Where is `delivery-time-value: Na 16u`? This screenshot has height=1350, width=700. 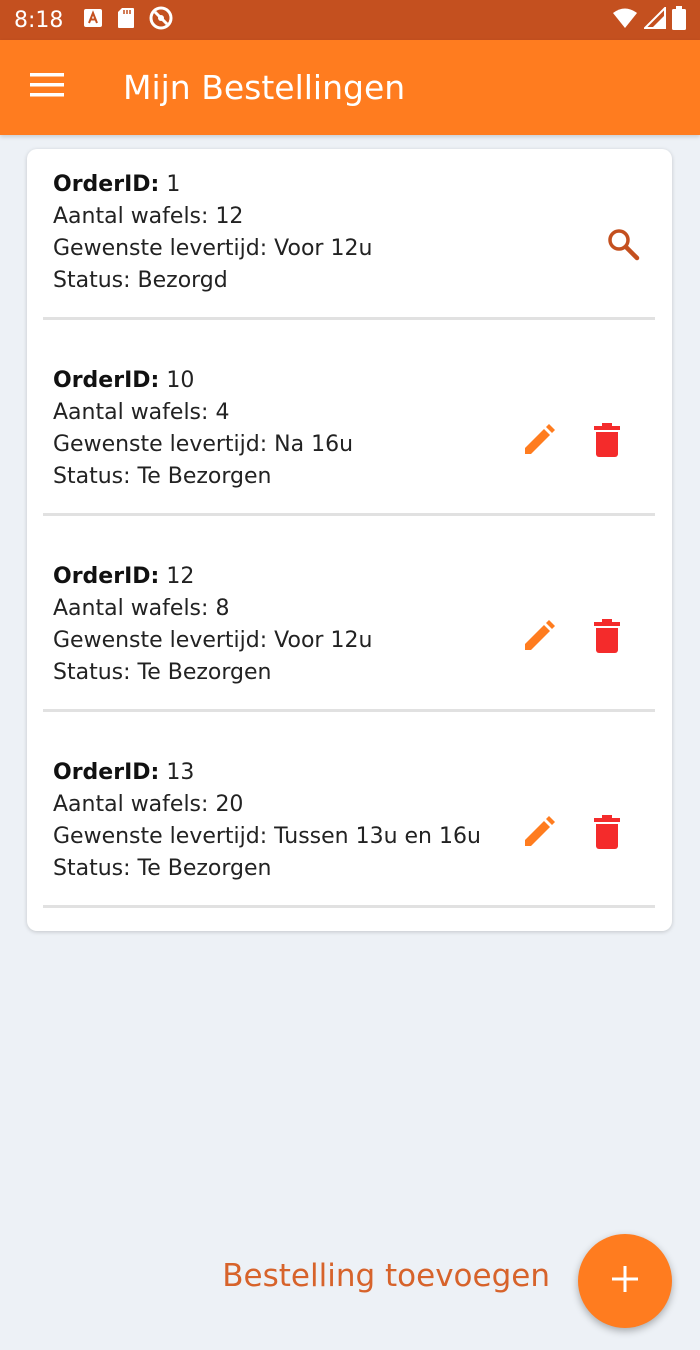
delivery-time-value: Na 16u is located at coordinates (314, 444).